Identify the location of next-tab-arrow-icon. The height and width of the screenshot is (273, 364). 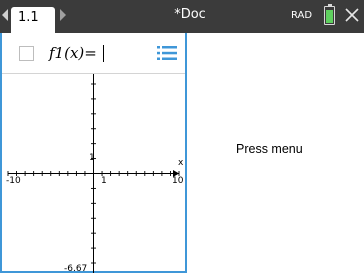
(63, 15).